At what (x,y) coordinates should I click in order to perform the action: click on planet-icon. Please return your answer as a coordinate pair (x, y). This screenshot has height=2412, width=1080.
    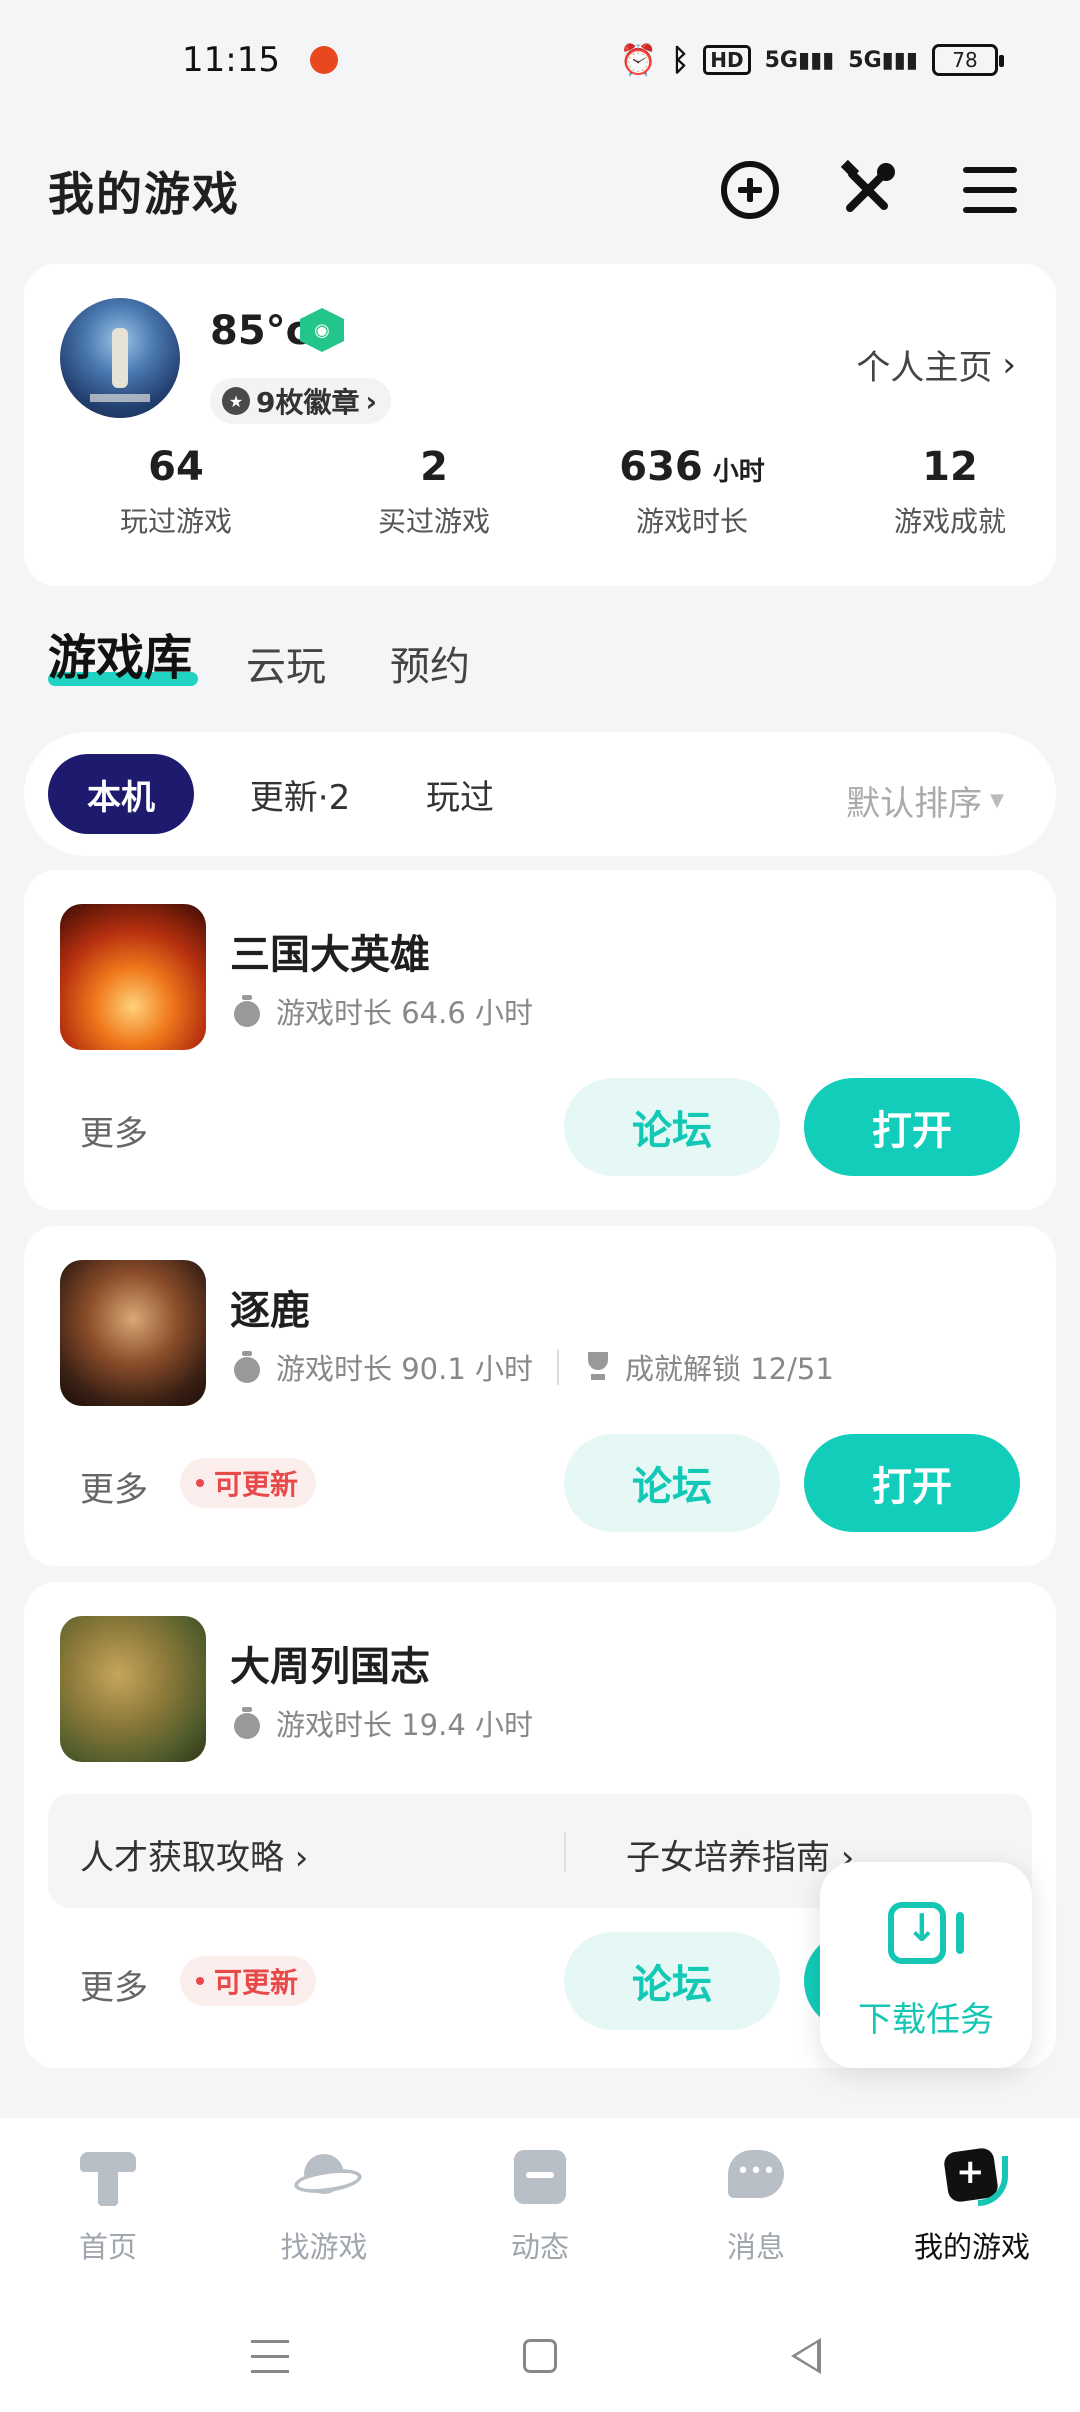
    Looking at the image, I should click on (324, 2177).